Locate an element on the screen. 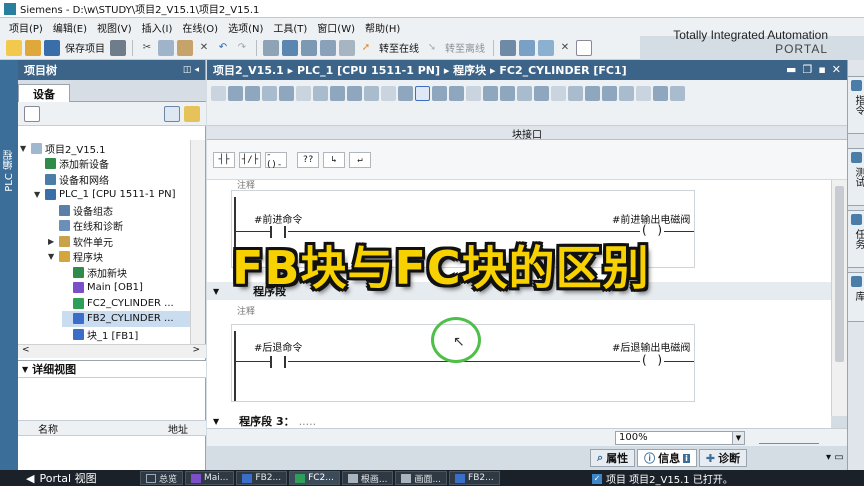 The width and height of the screenshot is (864, 486). task-card-instructions: 指令 is located at coordinates (856, 105).